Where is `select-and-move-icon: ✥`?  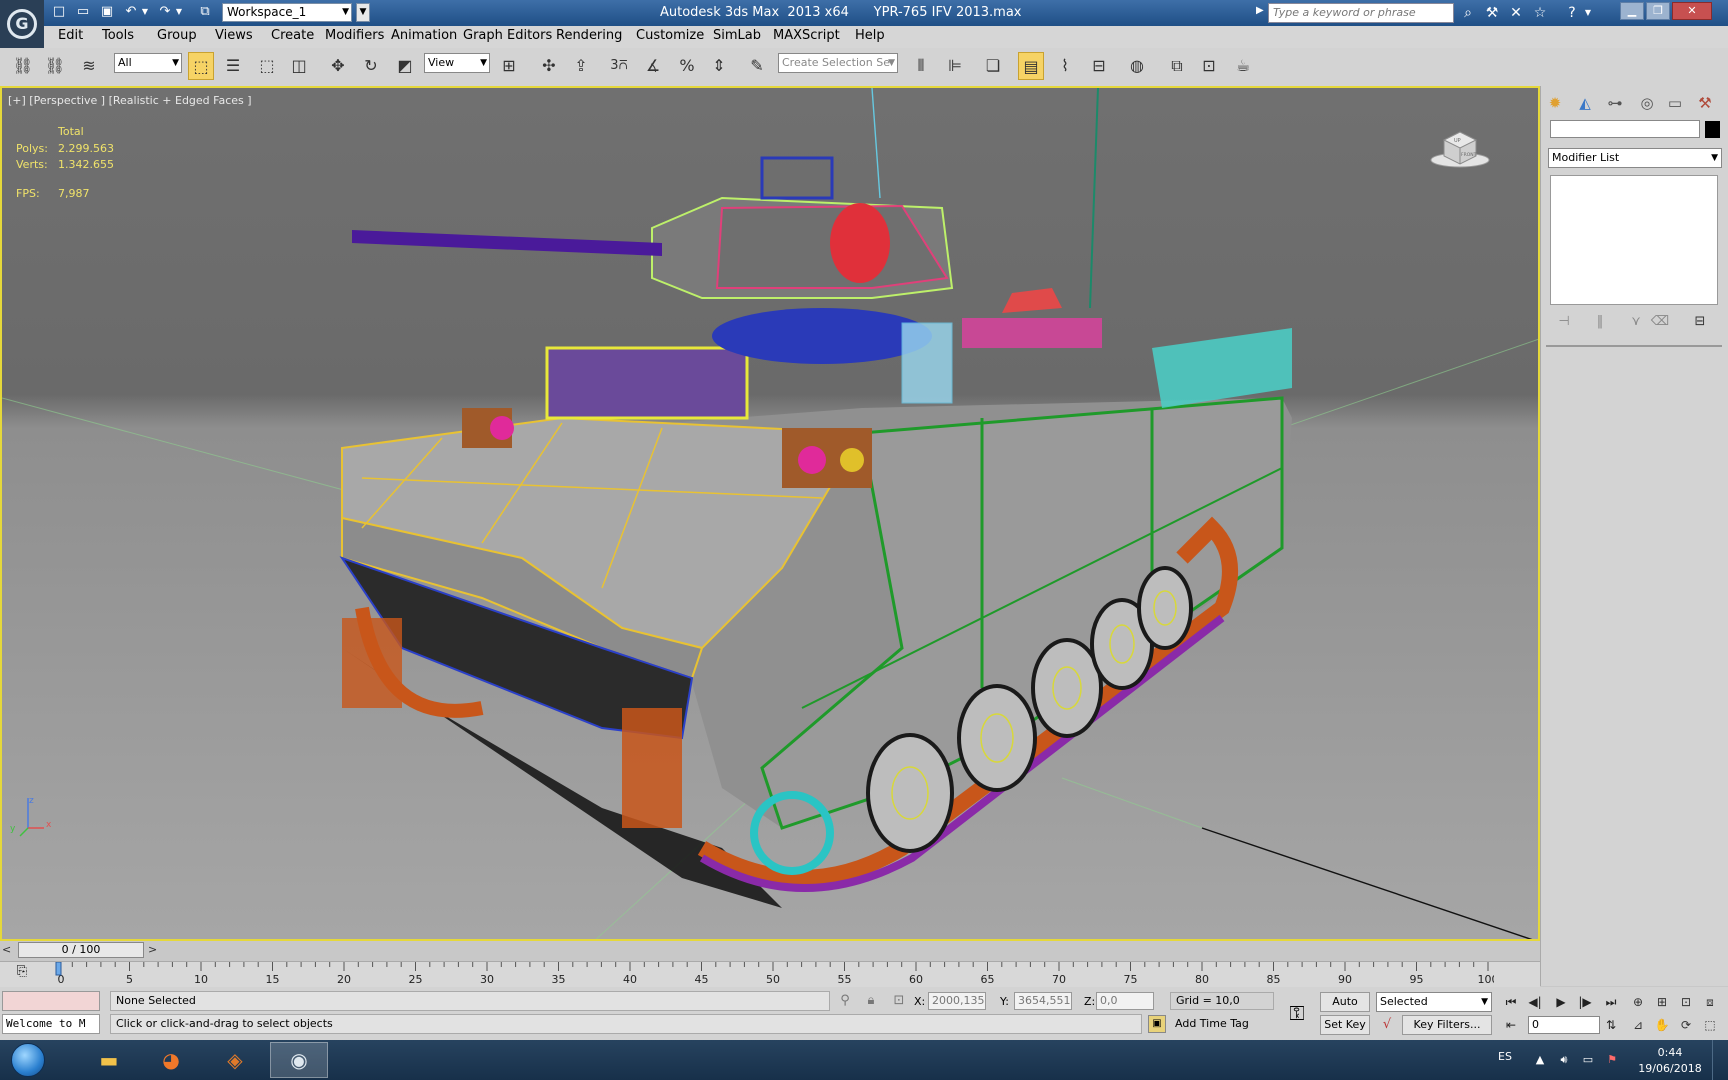 select-and-move-icon: ✥ is located at coordinates (338, 66).